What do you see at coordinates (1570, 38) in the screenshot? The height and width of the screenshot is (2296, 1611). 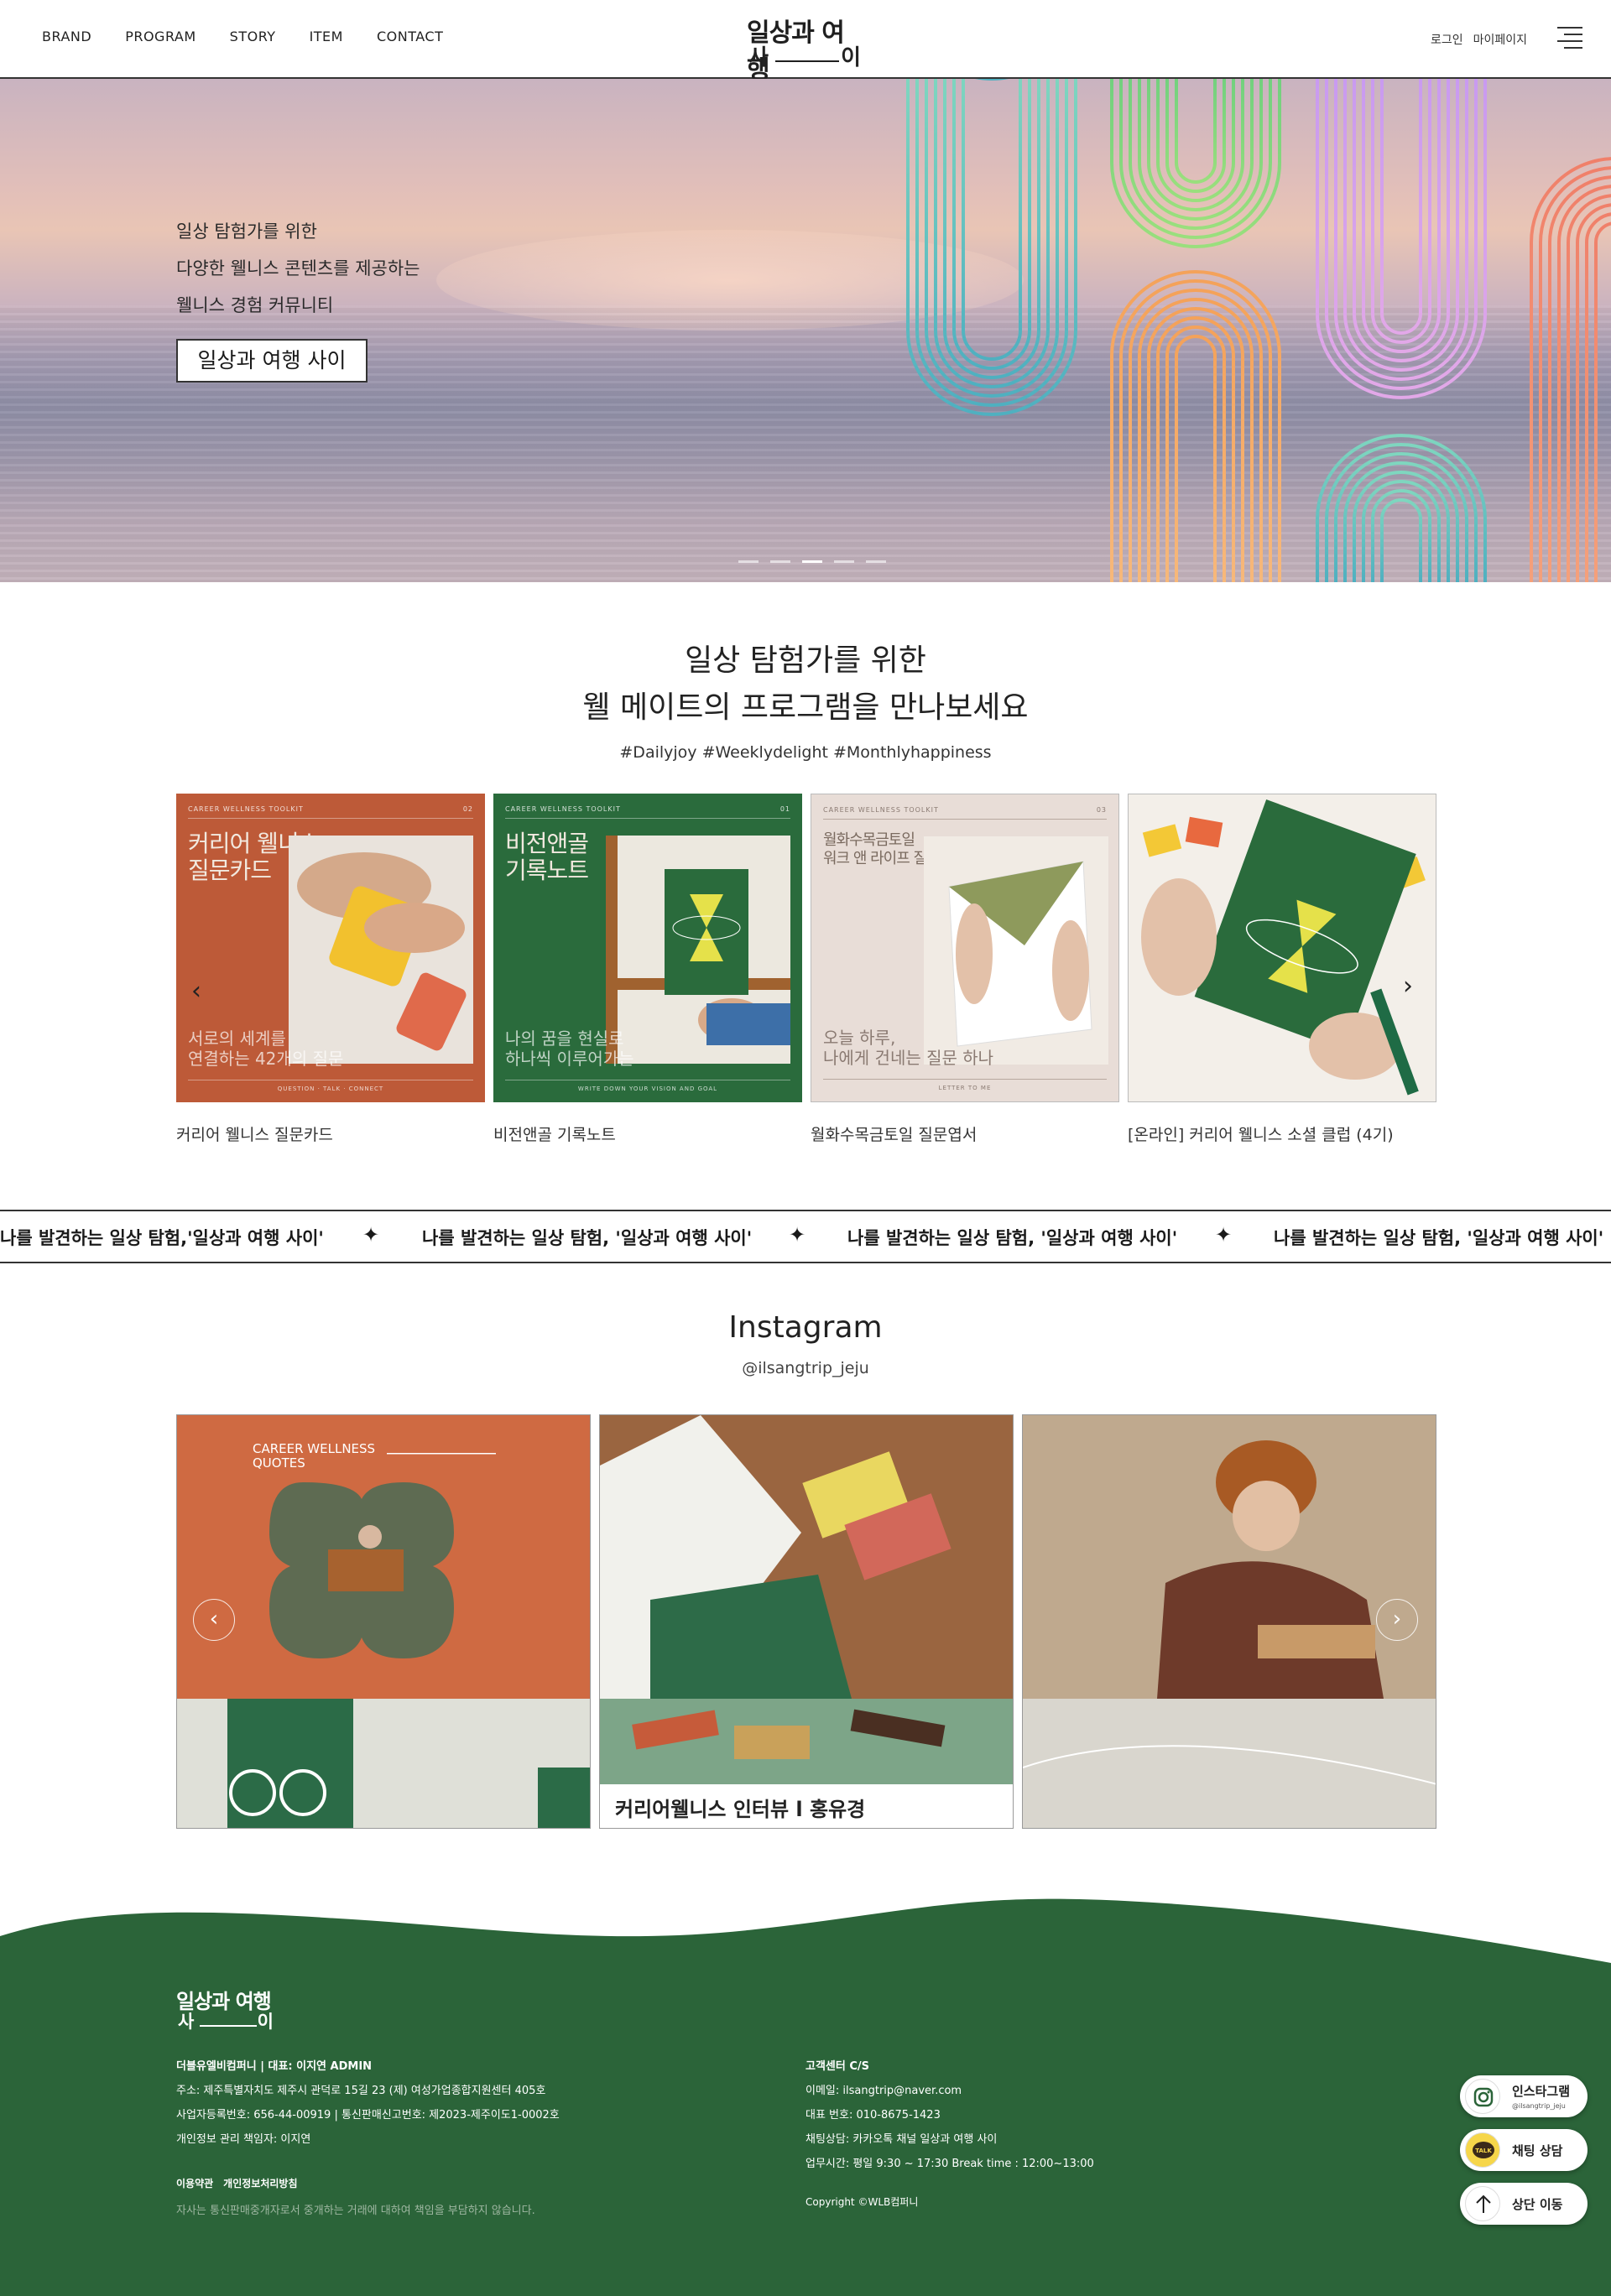 I see `hamburger-menu-icon` at bounding box center [1570, 38].